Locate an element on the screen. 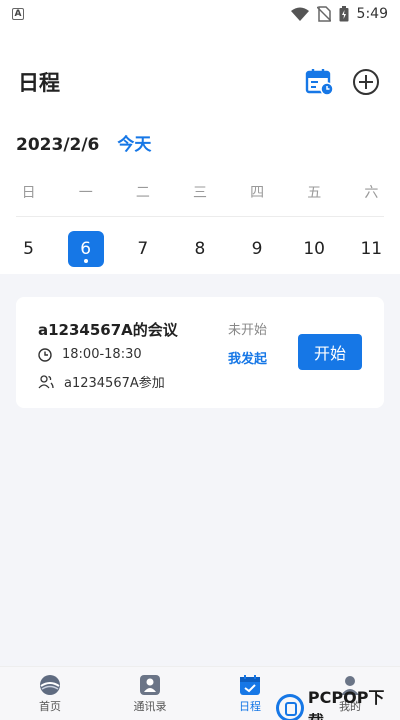 This screenshot has width=400, height=720. meeting-participants: a1234567A参加 is located at coordinates (114, 383).